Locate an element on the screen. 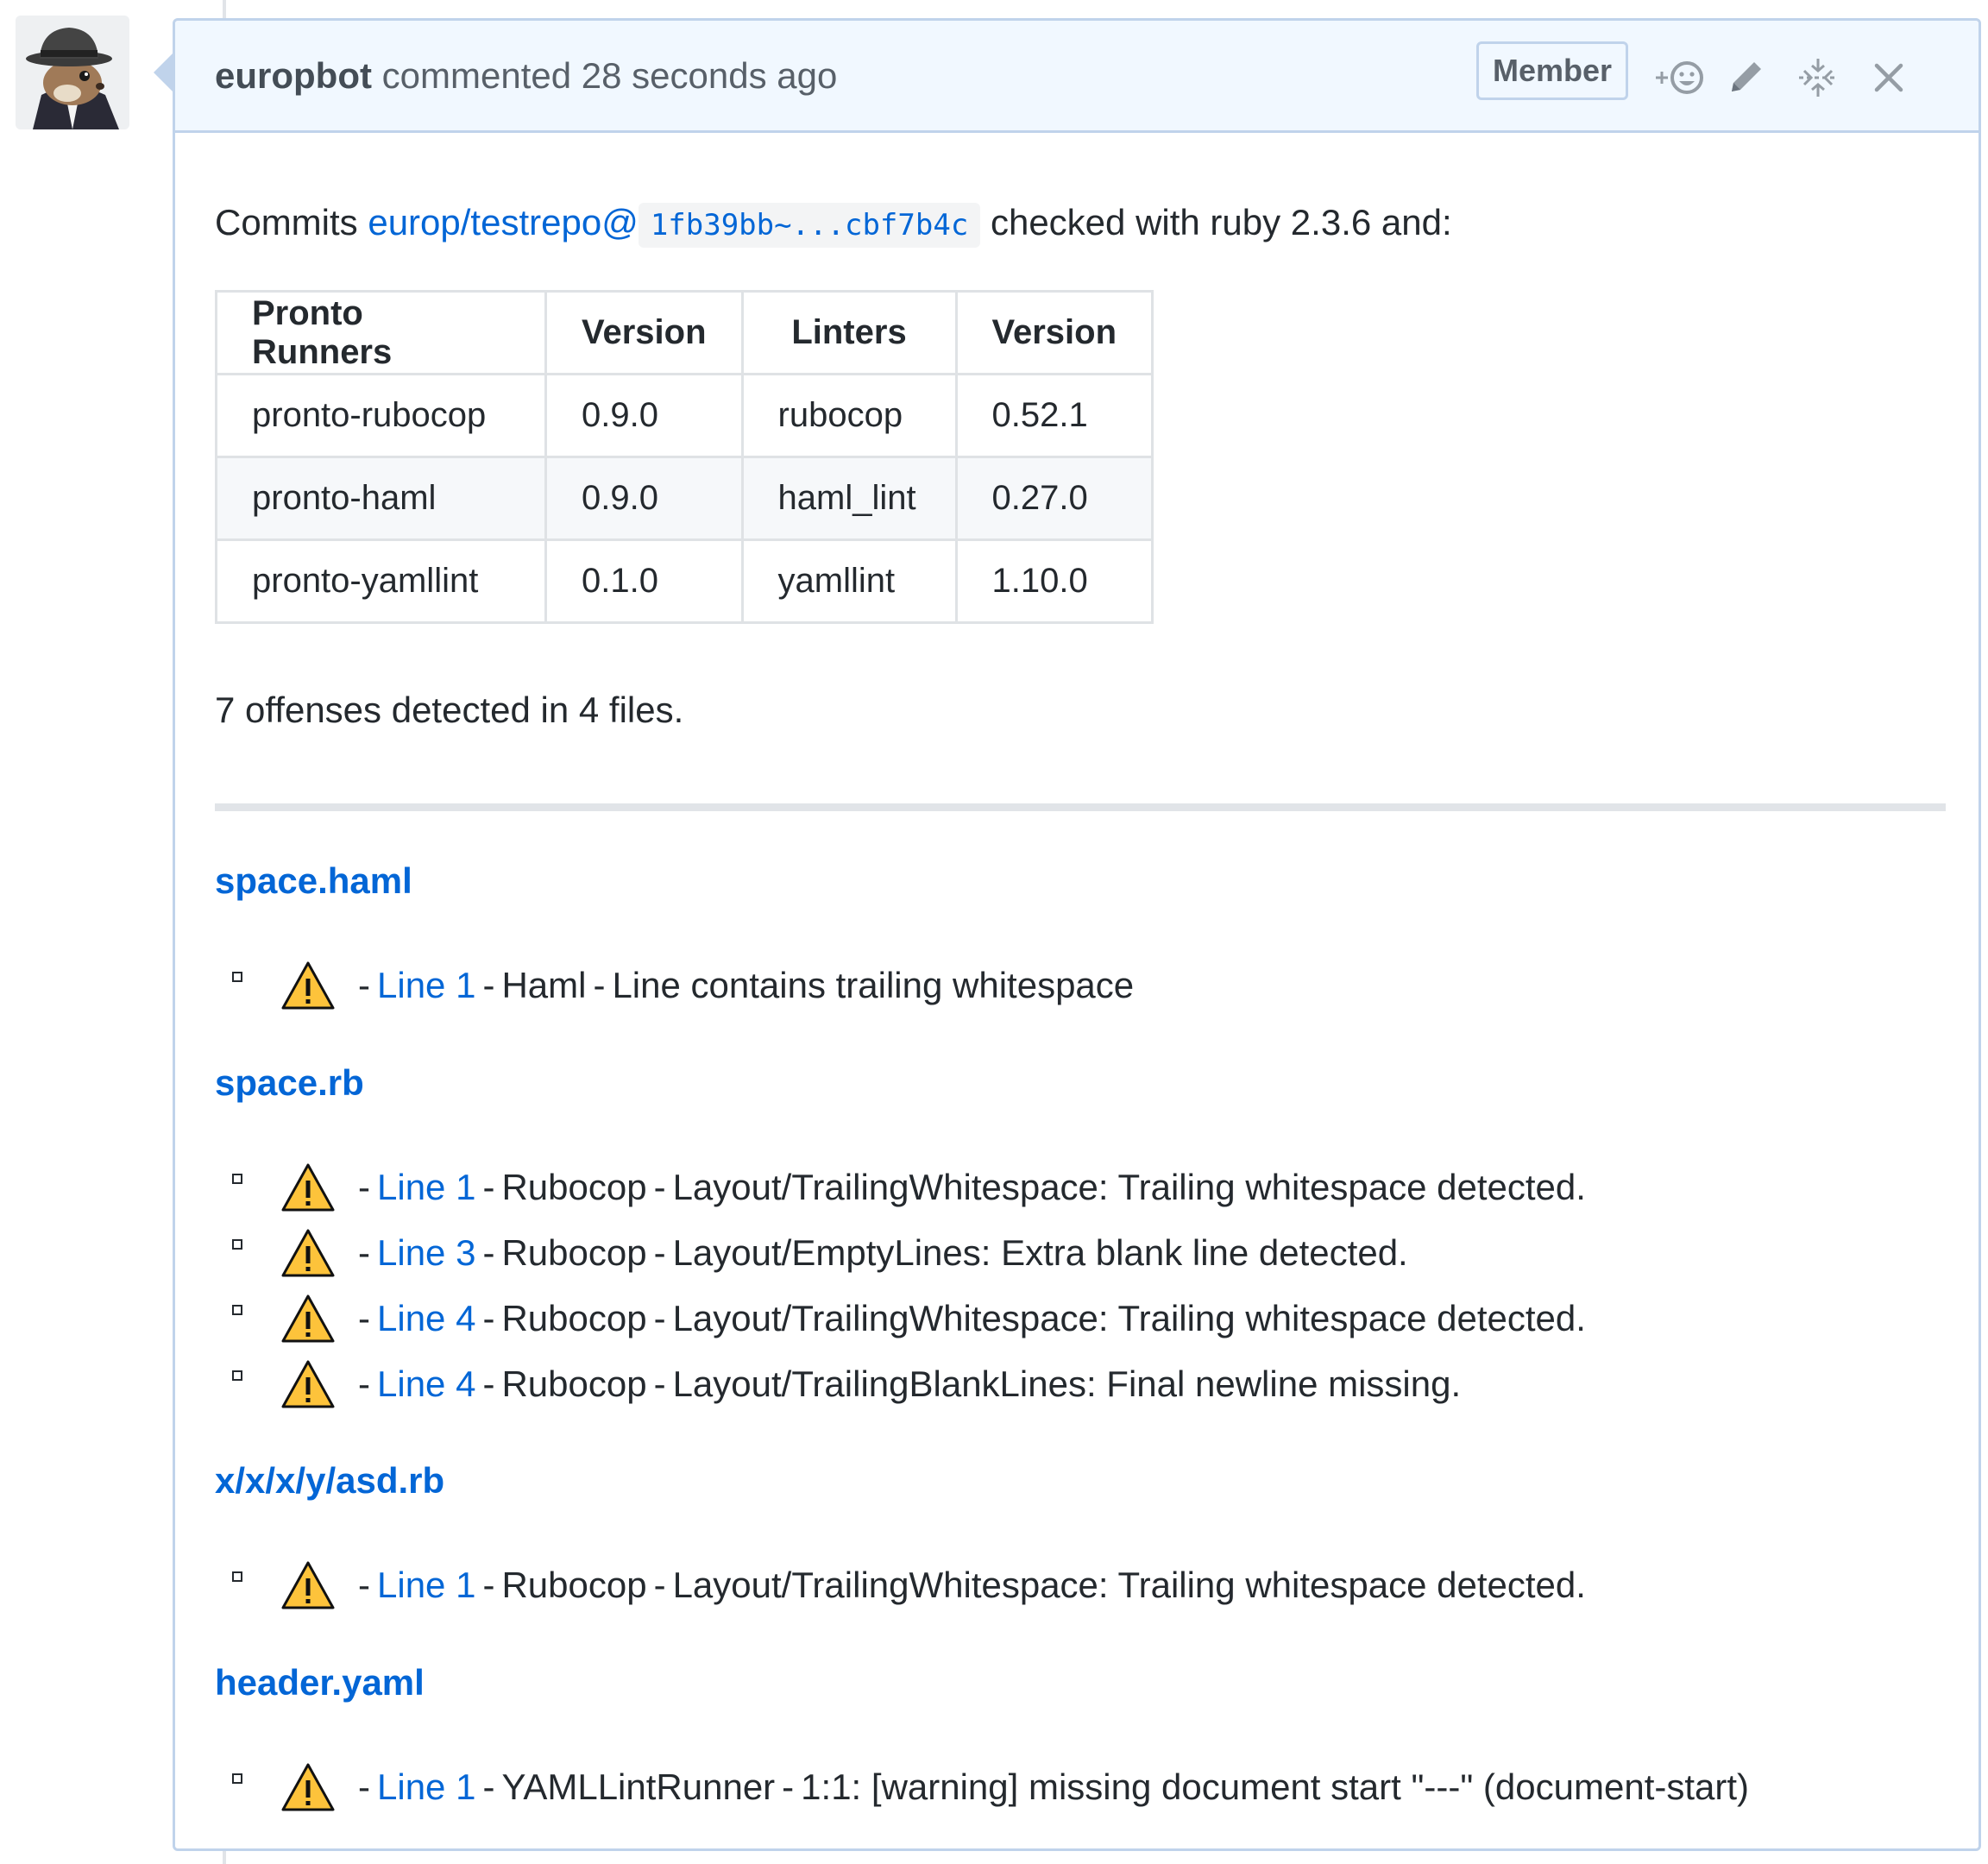  offense-runner: YAMLLintRunner is located at coordinates (638, 1786).